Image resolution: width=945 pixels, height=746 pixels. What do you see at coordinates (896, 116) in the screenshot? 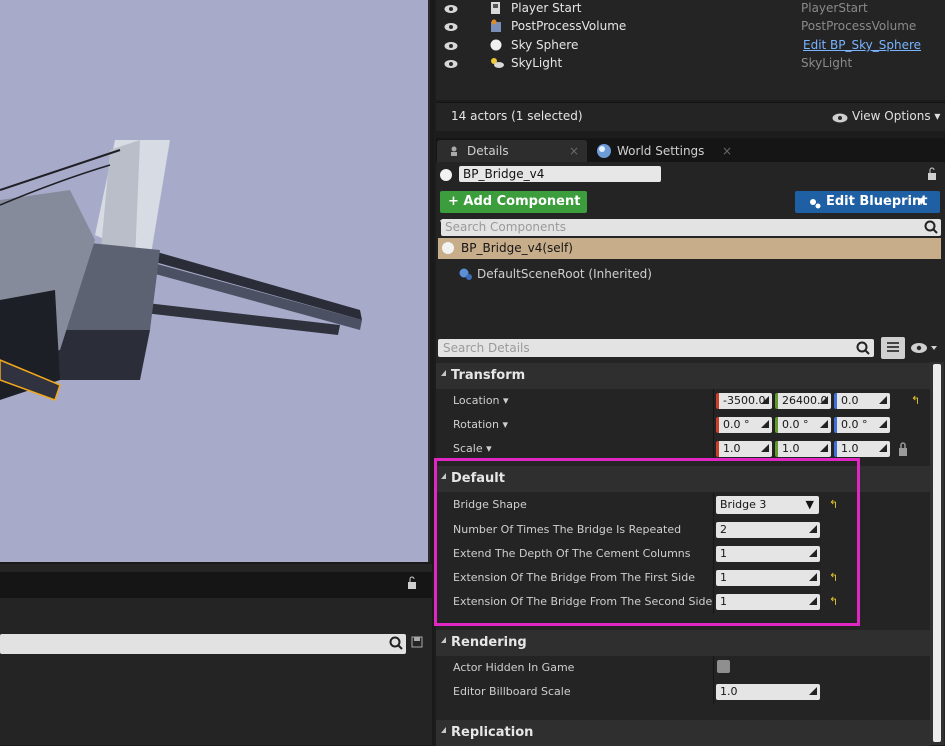
I see `view-options-button: View Options ▾` at bounding box center [896, 116].